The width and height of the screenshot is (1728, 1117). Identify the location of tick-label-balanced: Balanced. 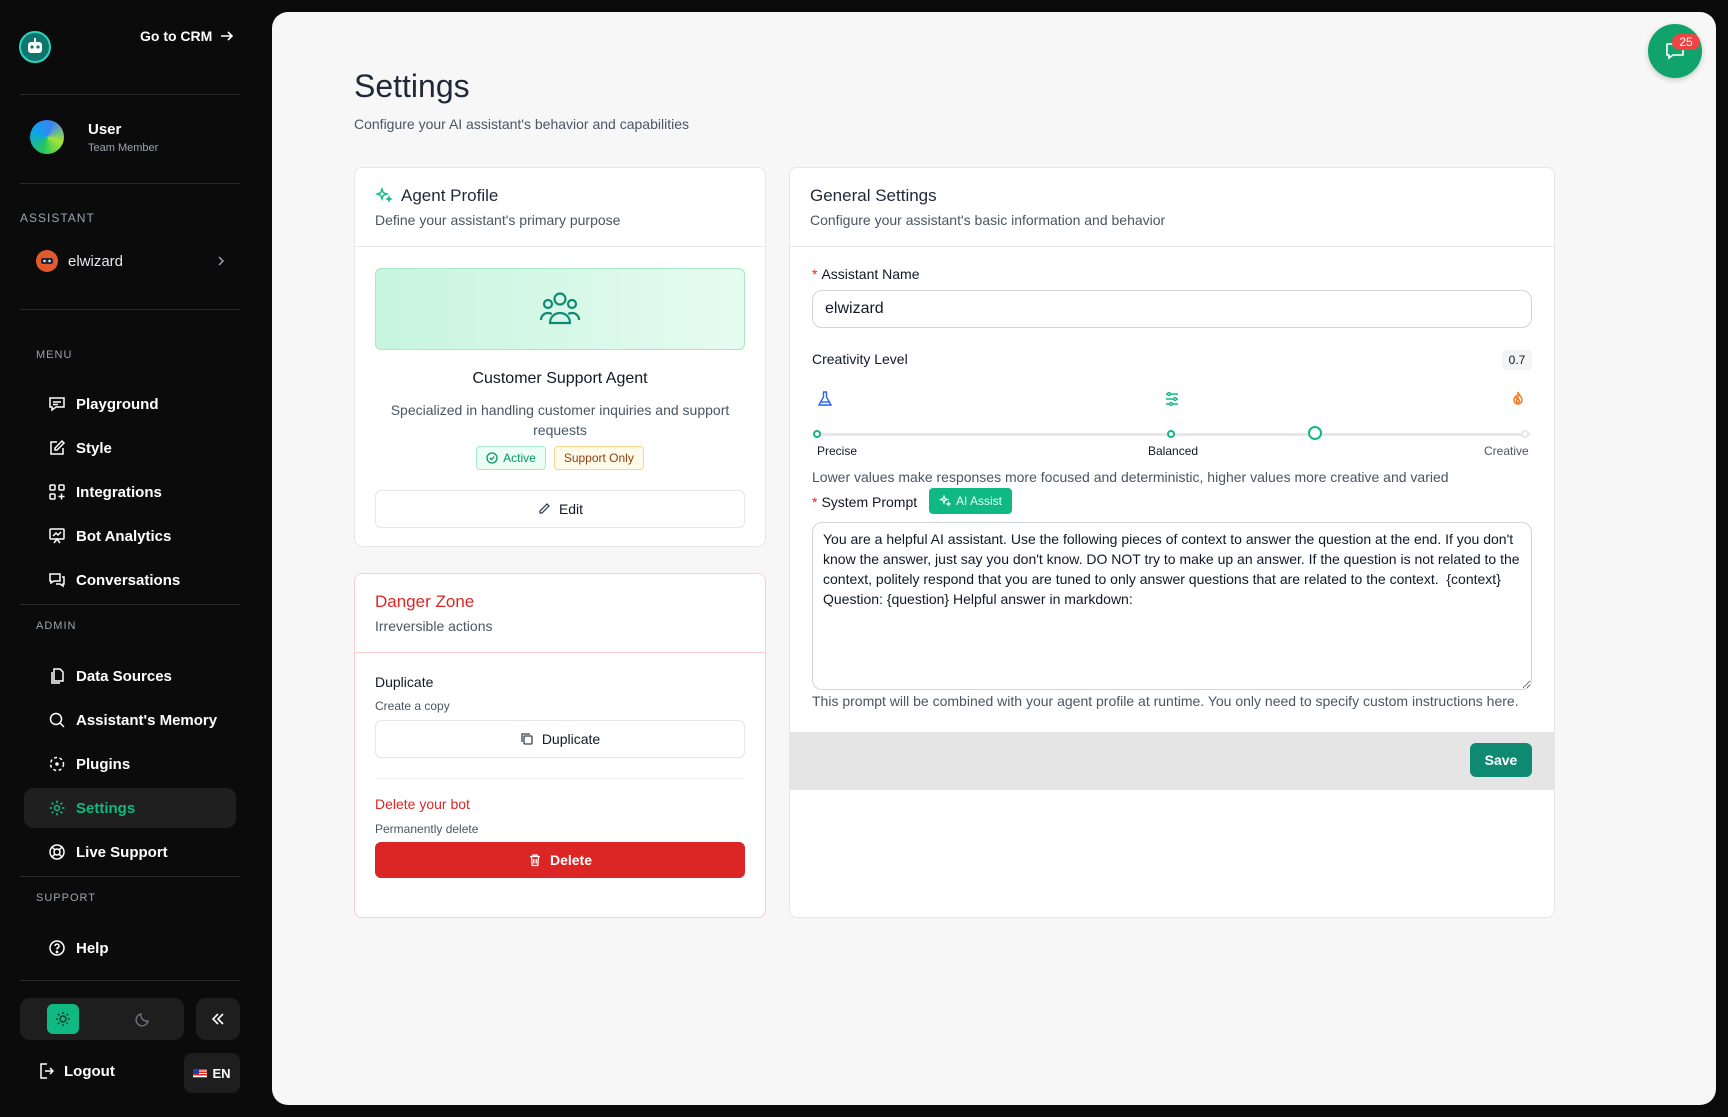
(1173, 451).